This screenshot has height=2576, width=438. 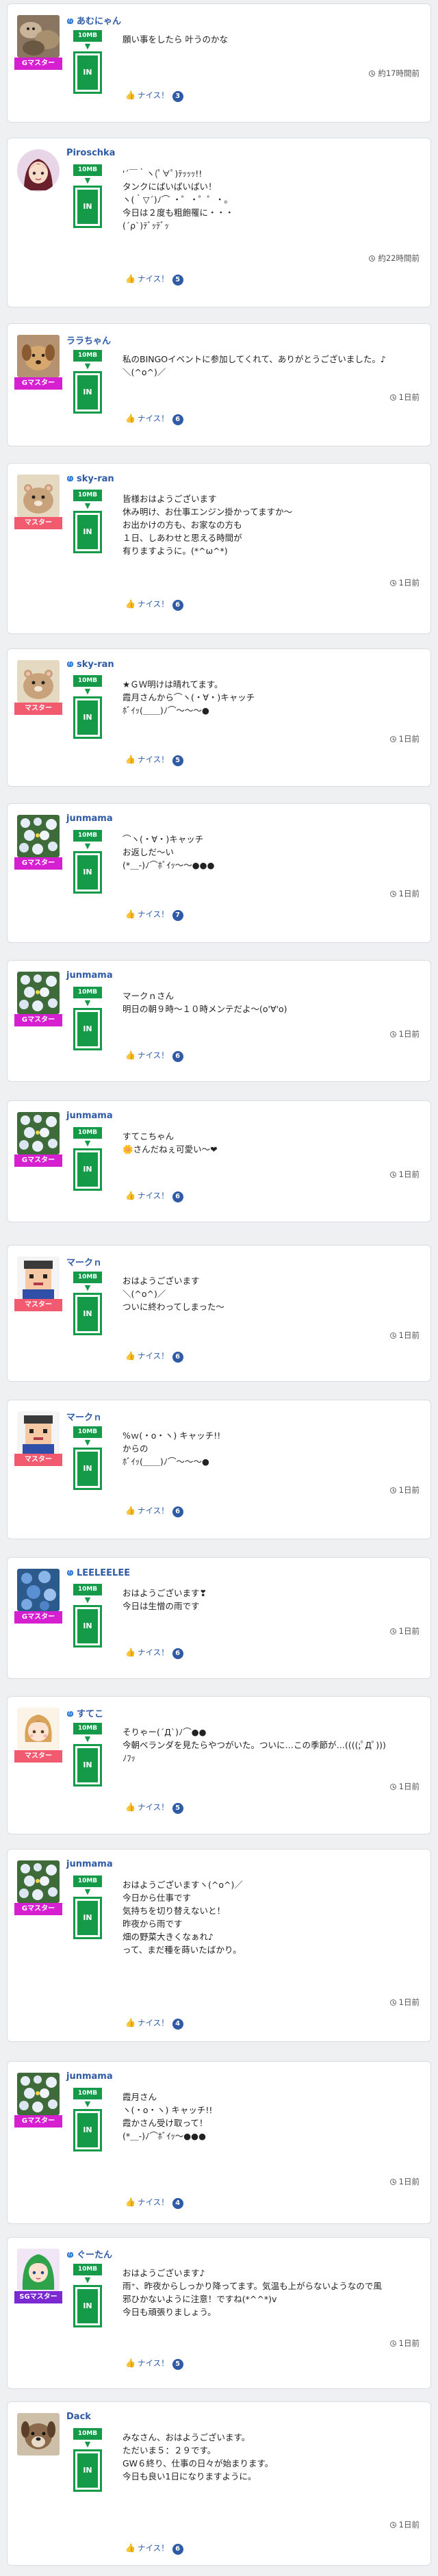 I want to click on bird-icon: ⱷ, so click(x=70, y=478).